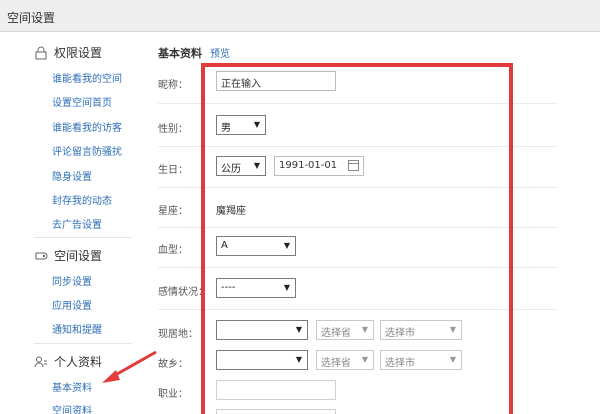 The height and width of the screenshot is (414, 600). I want to click on hometown-country-select: ▼, so click(262, 360).